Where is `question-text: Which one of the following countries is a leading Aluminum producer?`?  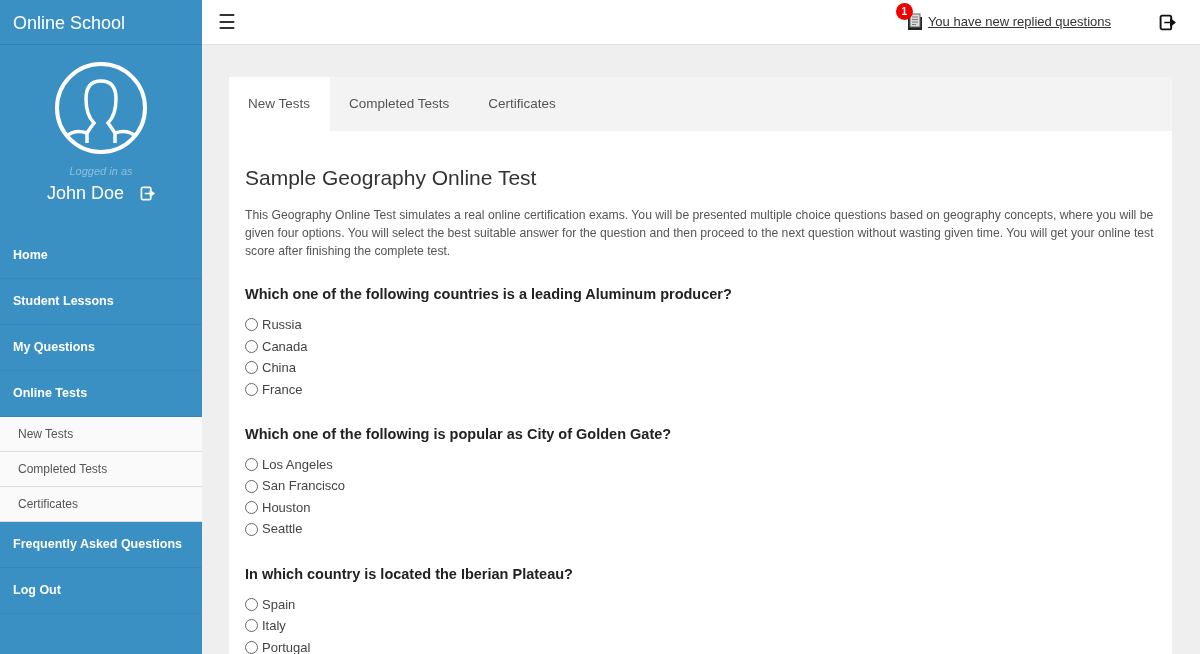
question-text: Which one of the following countries is a leading Aluminum producer? is located at coordinates (489, 295).